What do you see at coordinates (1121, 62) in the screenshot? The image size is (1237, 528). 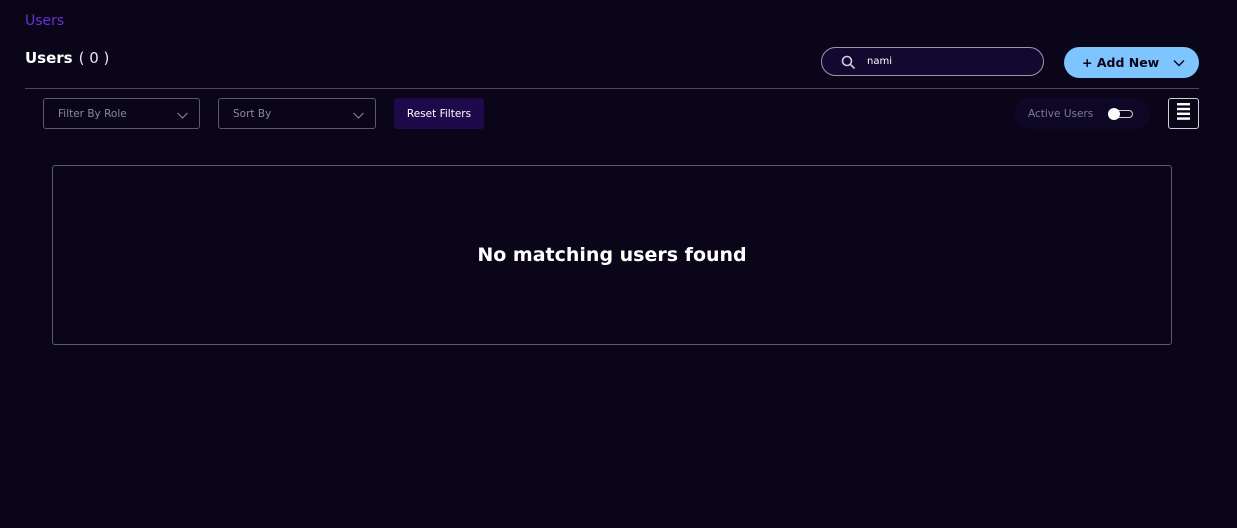 I see `add-new-label: + Add New` at bounding box center [1121, 62].